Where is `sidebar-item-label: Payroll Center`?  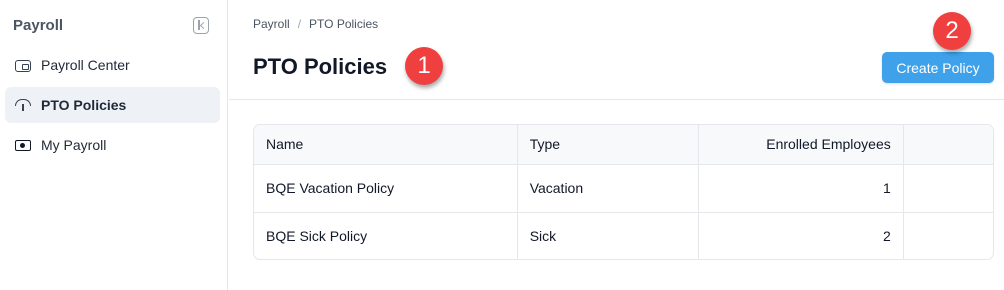
sidebar-item-label: Payroll Center is located at coordinates (85, 65).